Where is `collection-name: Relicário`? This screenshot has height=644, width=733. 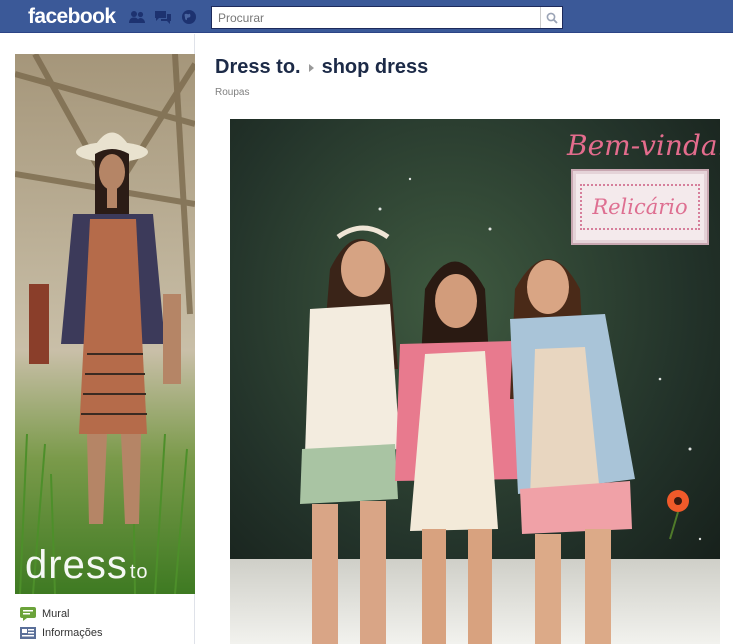 collection-name: Relicário is located at coordinates (640, 207).